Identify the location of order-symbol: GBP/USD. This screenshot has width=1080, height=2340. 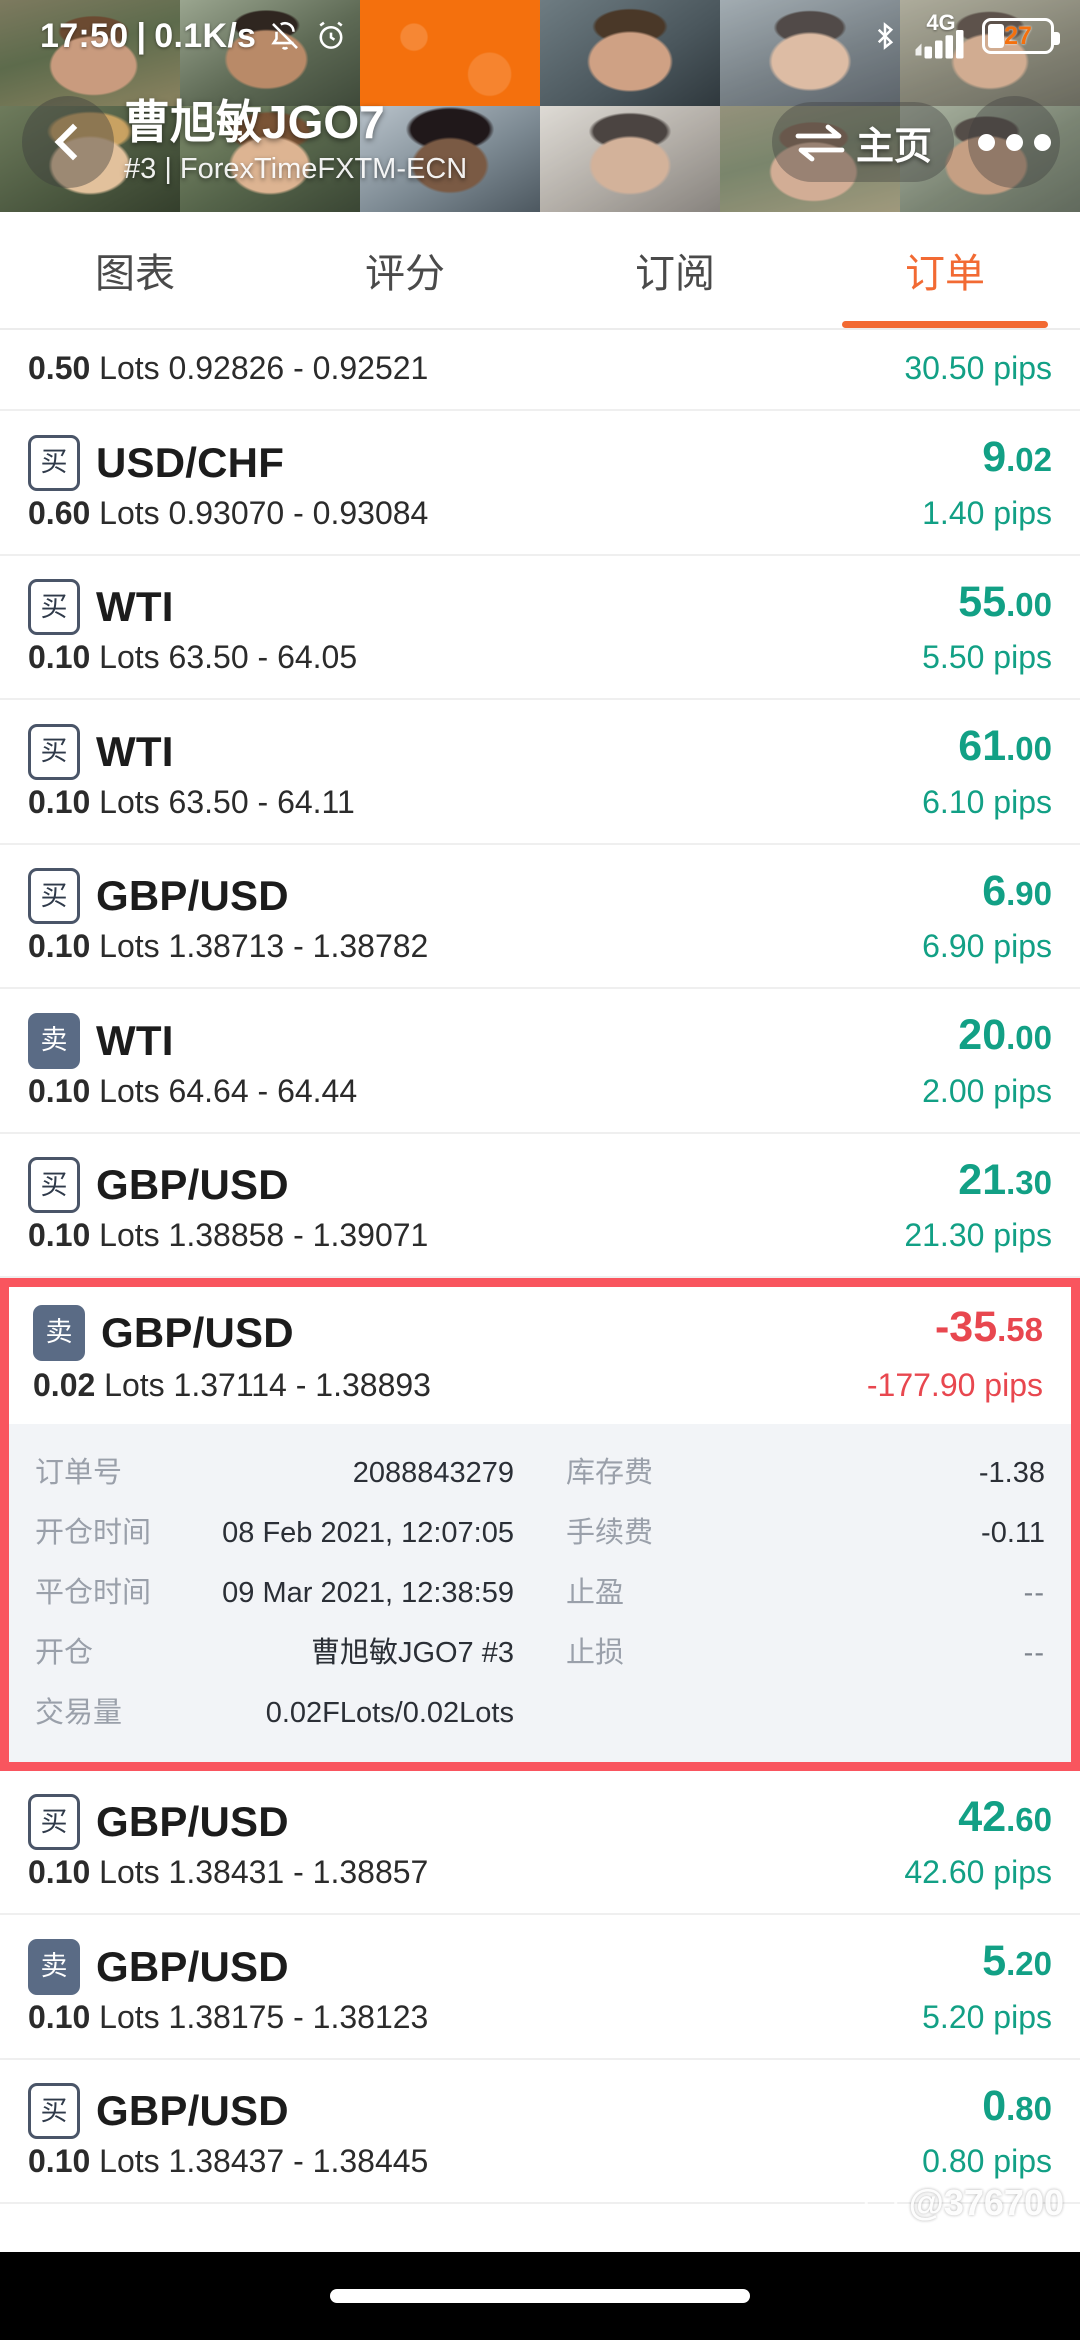
(192, 1966).